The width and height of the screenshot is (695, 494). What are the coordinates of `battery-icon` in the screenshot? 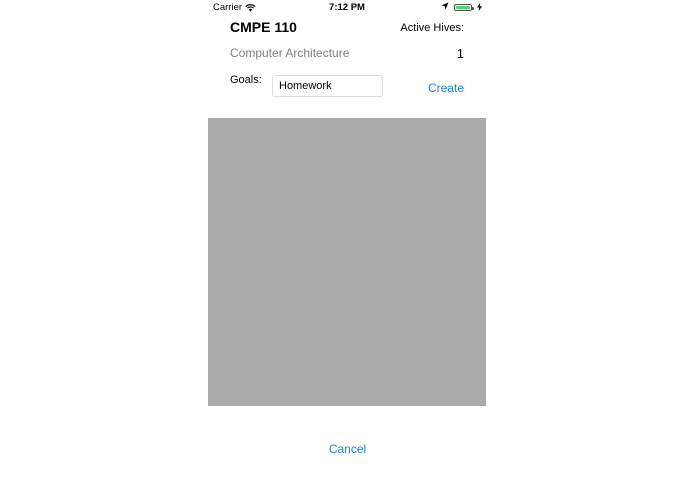 It's located at (464, 7).